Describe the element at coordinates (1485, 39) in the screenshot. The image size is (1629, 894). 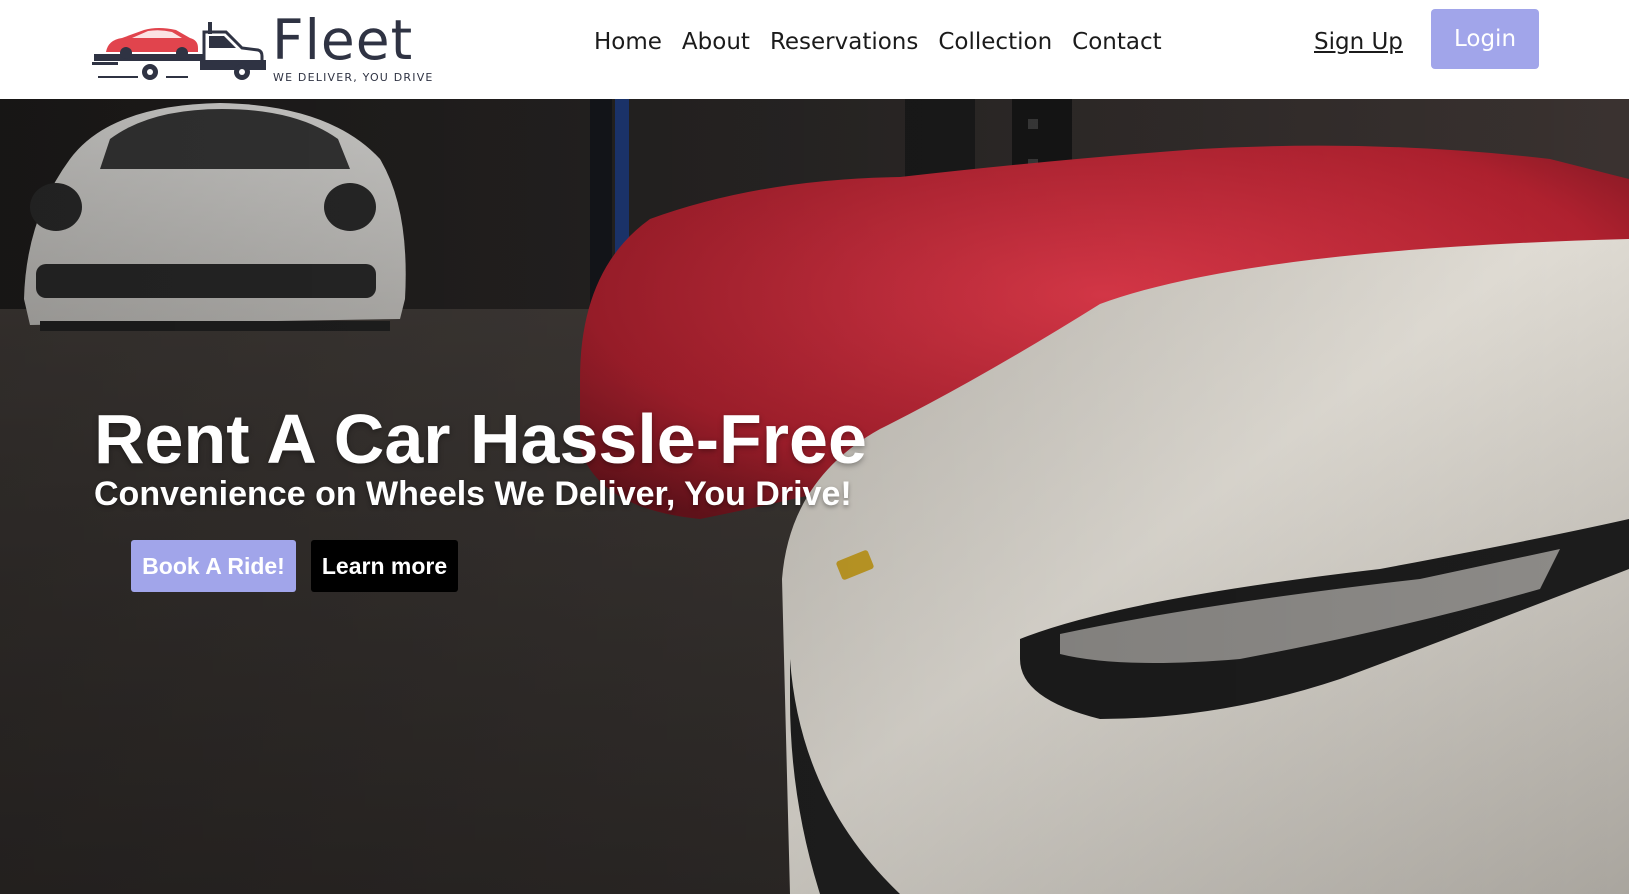
I see `login-button: Login` at that location.